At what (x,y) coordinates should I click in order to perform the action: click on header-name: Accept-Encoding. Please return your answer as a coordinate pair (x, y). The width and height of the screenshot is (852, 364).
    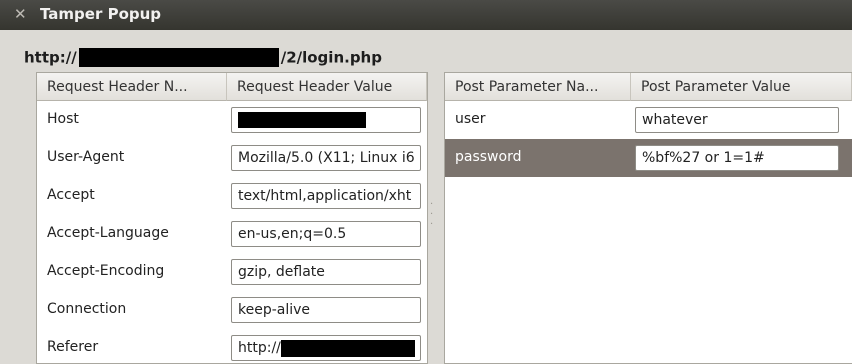
    Looking at the image, I should click on (106, 271).